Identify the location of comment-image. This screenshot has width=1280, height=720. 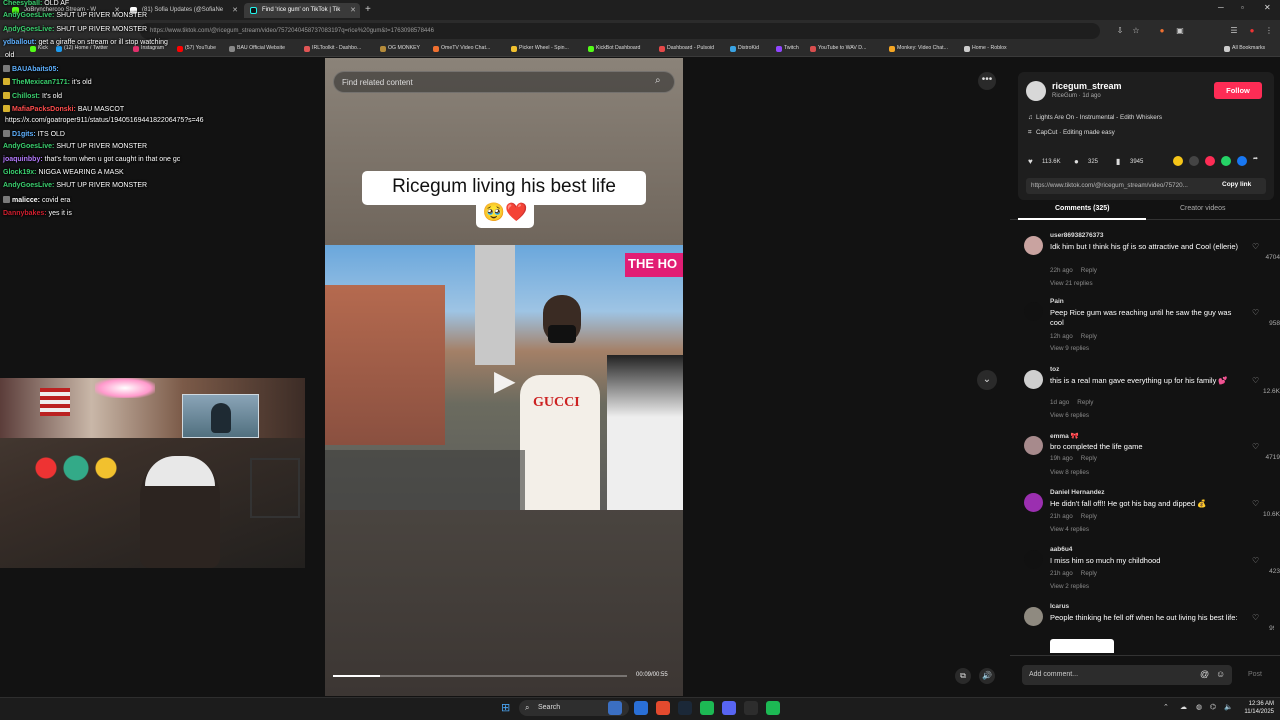
(1082, 646).